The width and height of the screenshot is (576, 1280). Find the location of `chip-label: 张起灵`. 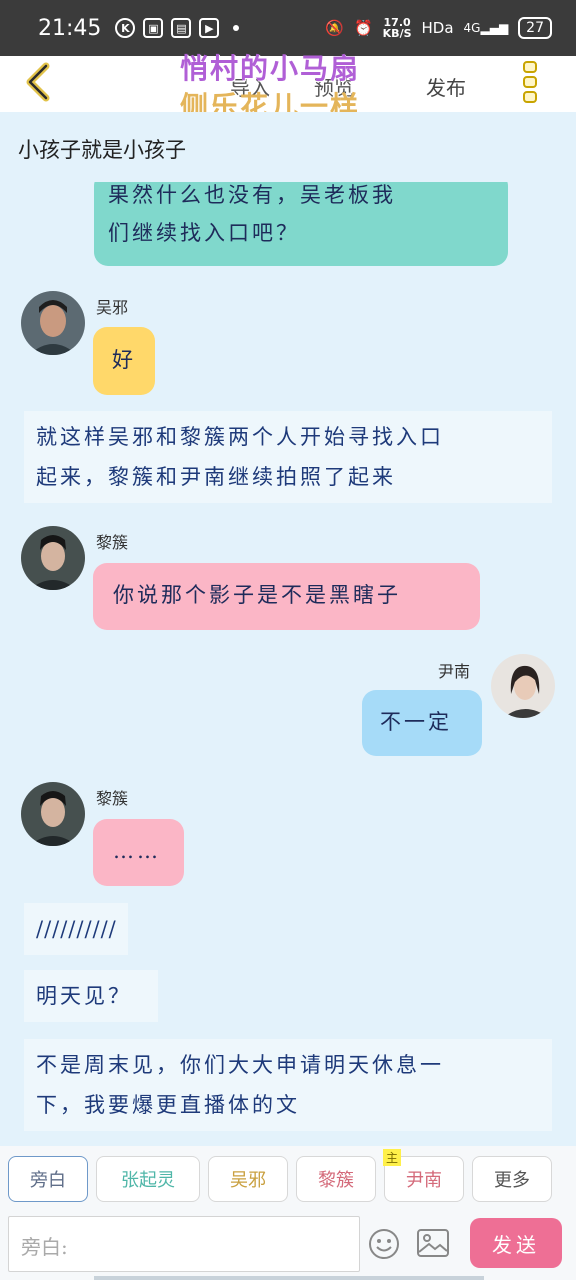

chip-label: 张起灵 is located at coordinates (148, 1180).